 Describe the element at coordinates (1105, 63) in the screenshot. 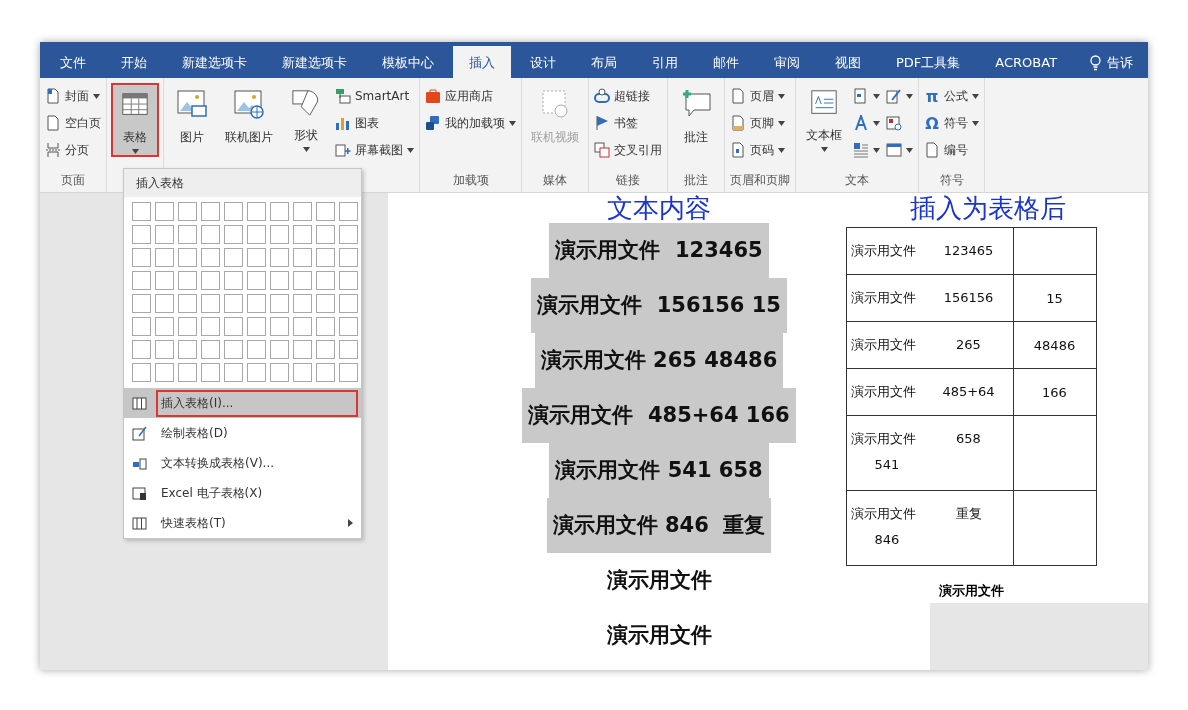

I see `tell-me-box: 告诉` at that location.